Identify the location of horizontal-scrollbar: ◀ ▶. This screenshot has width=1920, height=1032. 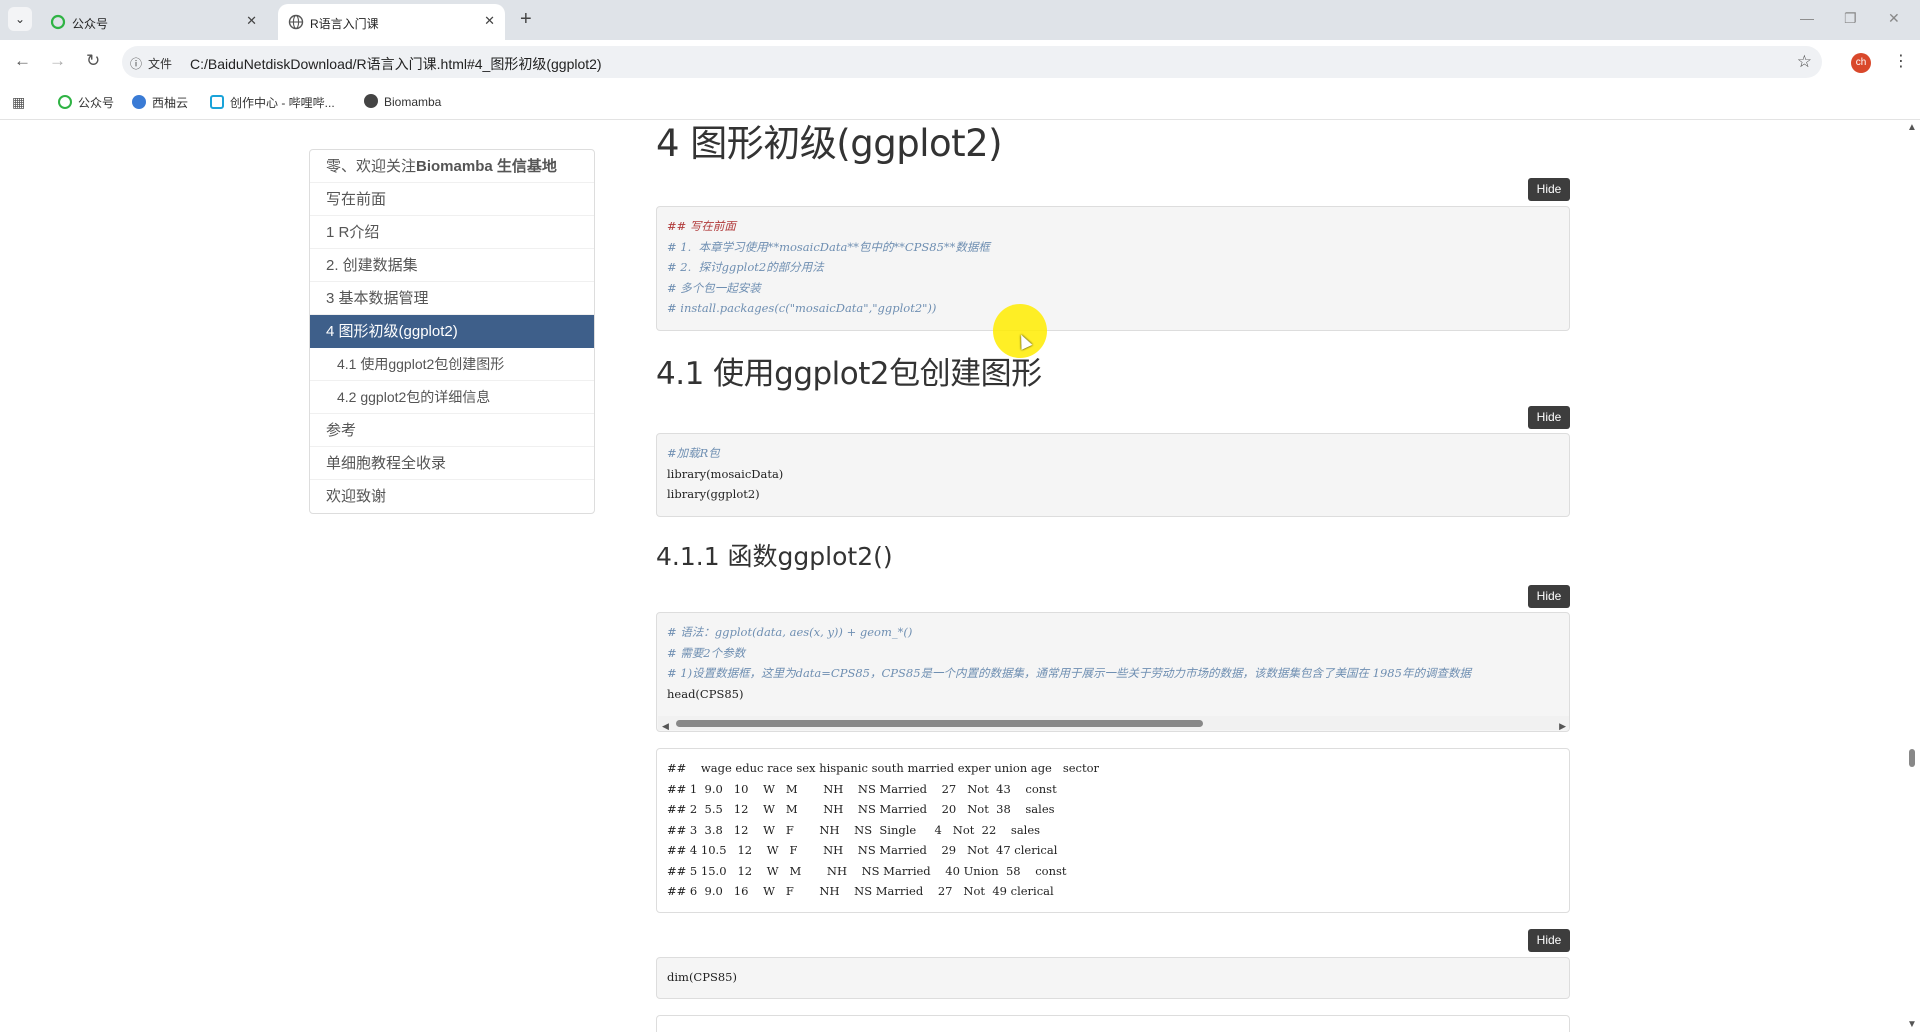
(1113, 723).